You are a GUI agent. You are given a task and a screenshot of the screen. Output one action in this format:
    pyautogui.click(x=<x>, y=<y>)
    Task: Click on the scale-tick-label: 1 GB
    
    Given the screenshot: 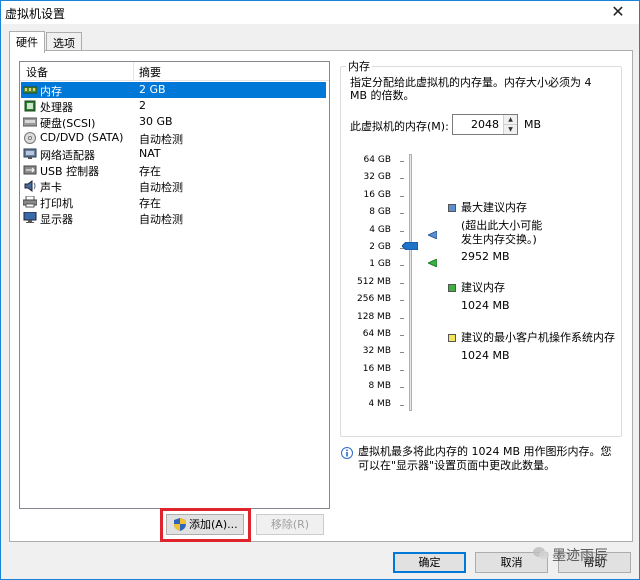 What is the action you would take?
    pyautogui.click(x=380, y=264)
    